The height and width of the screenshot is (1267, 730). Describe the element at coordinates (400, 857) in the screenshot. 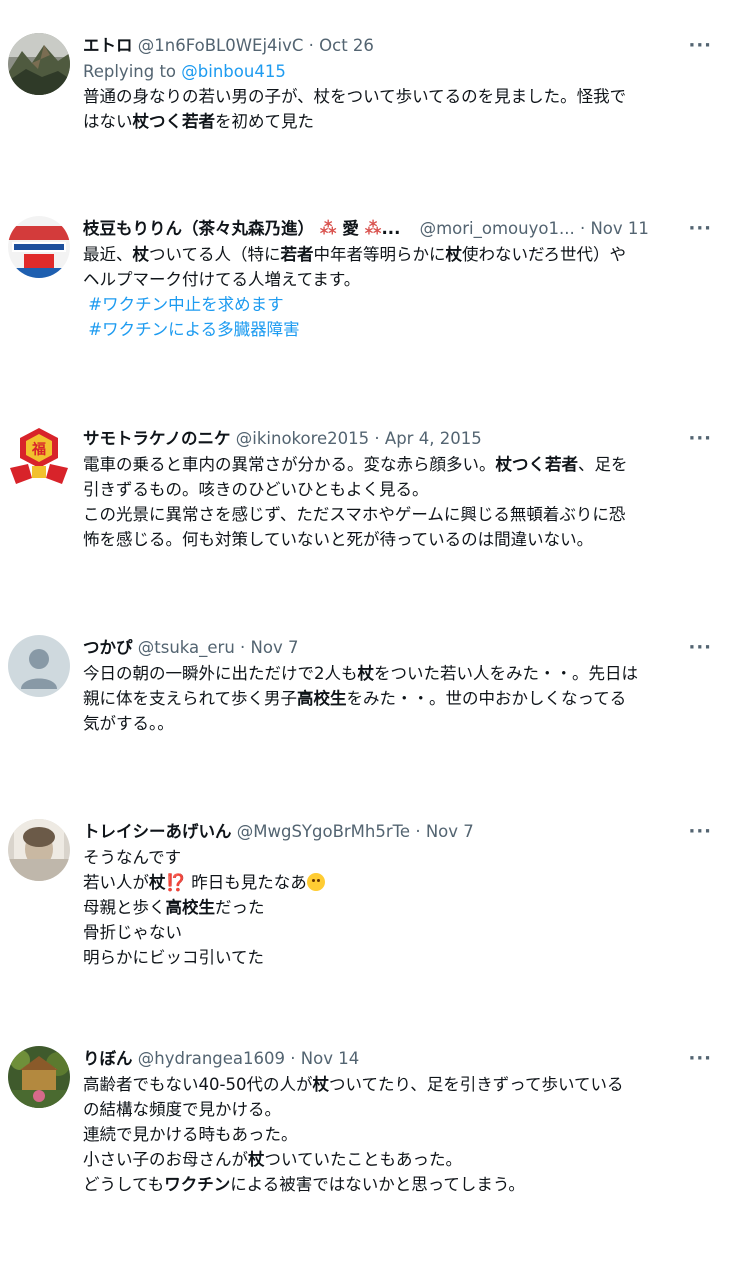

I see `tweet-text-line: そうなんです` at that location.